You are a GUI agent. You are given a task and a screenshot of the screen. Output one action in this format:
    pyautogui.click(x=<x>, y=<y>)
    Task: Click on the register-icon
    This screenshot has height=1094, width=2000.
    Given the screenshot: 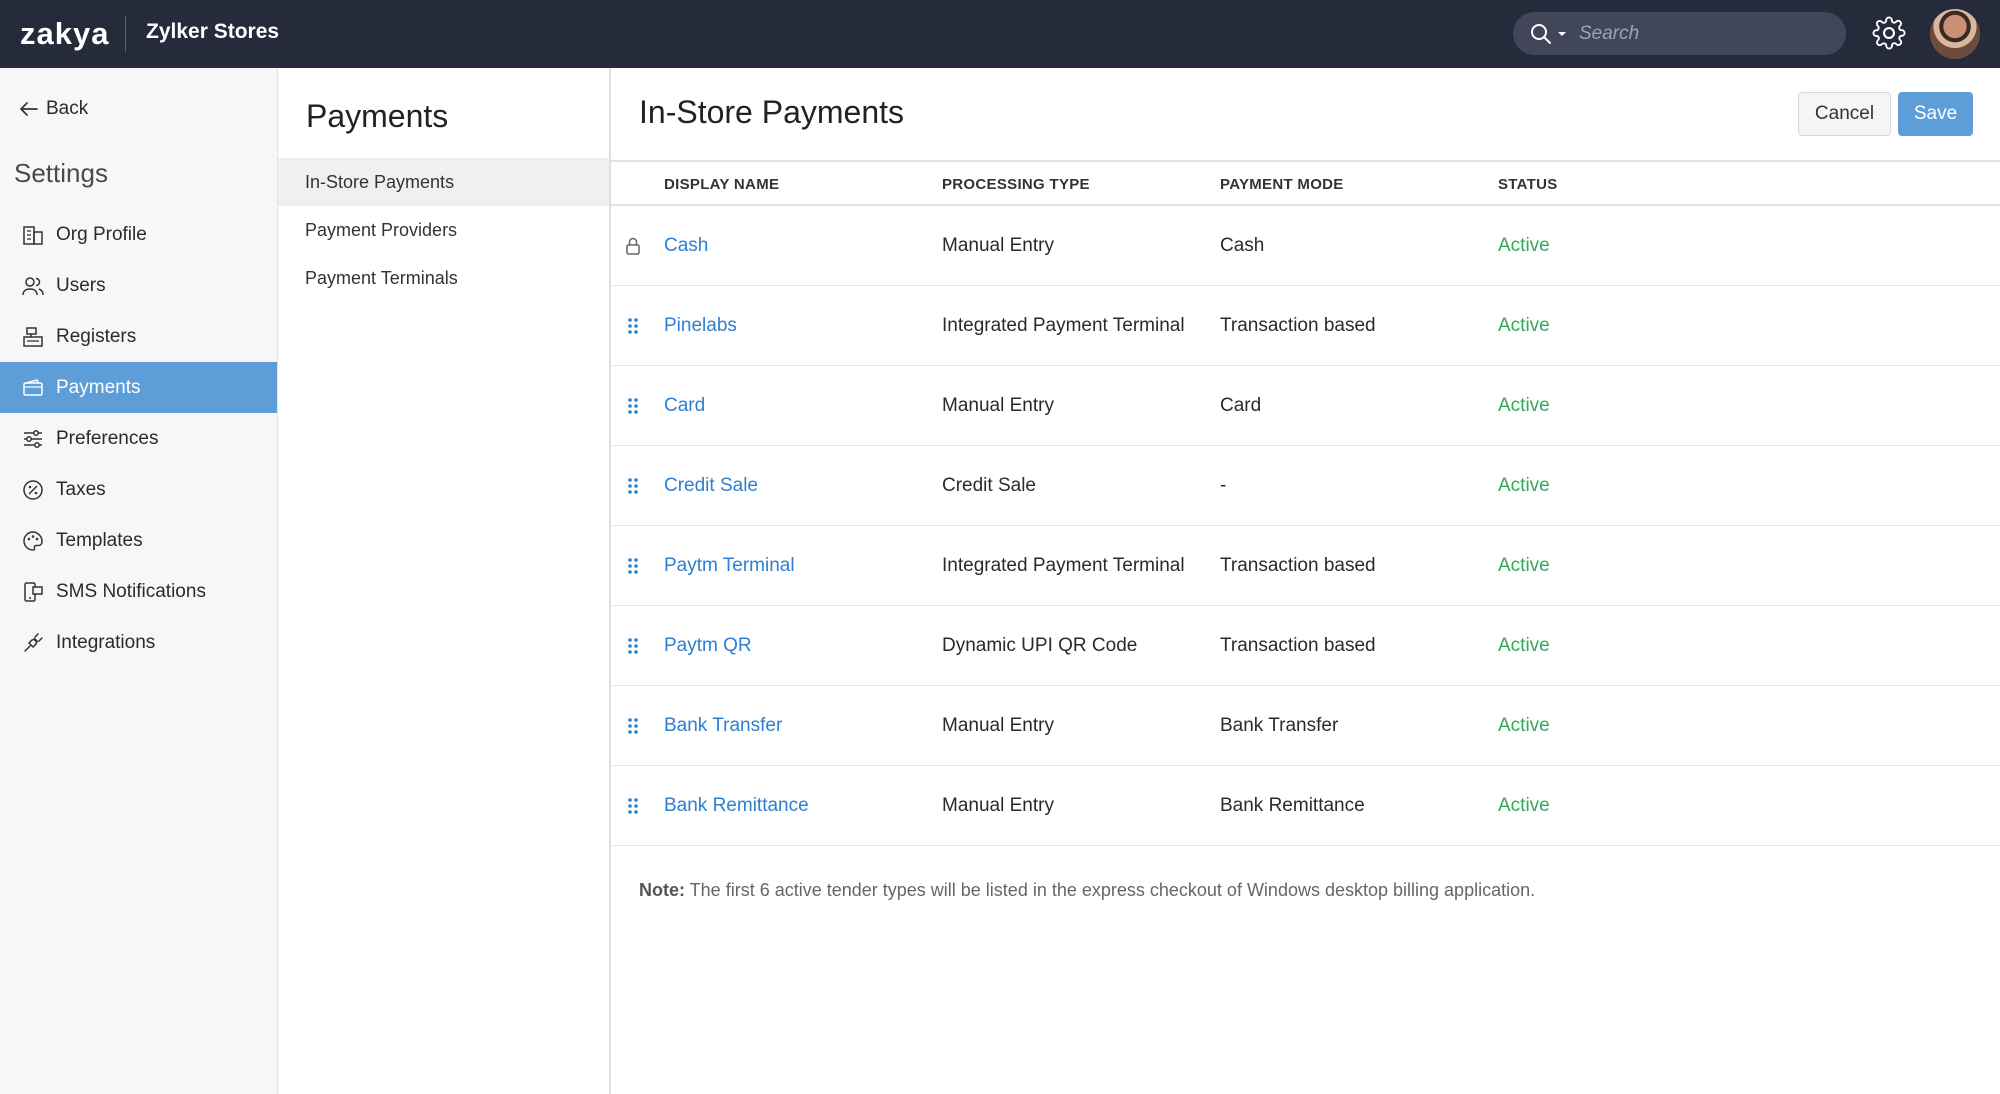 What is the action you would take?
    pyautogui.click(x=33, y=337)
    